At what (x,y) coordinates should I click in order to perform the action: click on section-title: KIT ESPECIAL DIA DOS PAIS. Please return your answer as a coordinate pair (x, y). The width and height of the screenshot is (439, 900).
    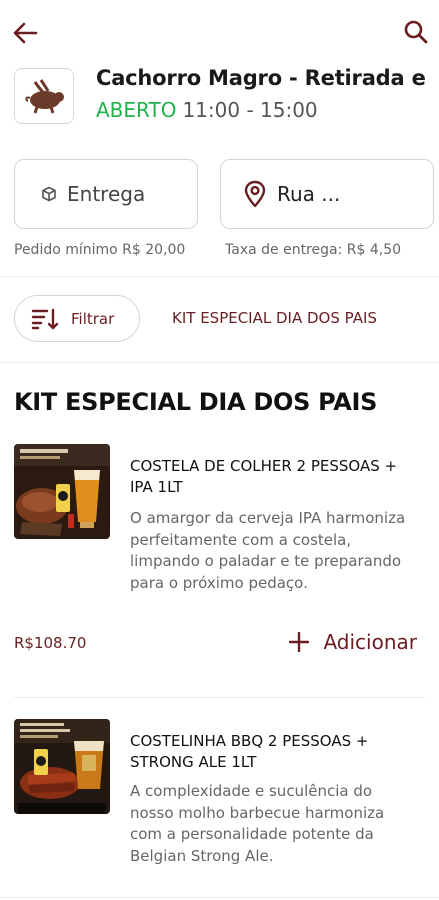
    Looking at the image, I should click on (196, 402).